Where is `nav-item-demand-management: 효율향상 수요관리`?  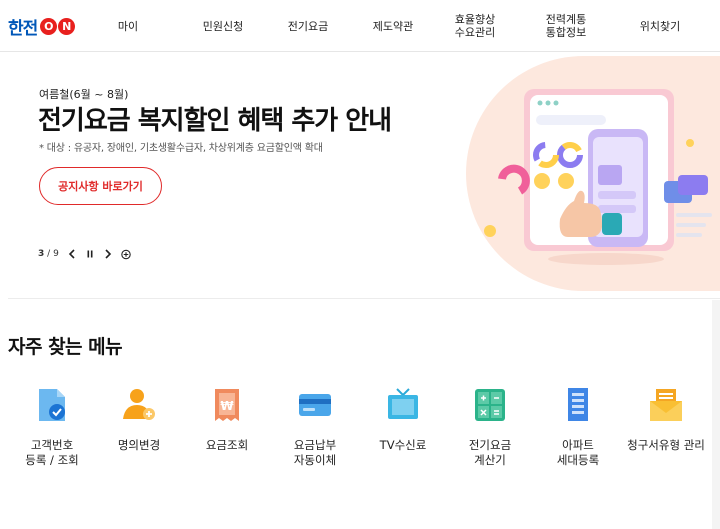
nav-item-demand-management: 효율향상 수요관리 is located at coordinates (475, 26).